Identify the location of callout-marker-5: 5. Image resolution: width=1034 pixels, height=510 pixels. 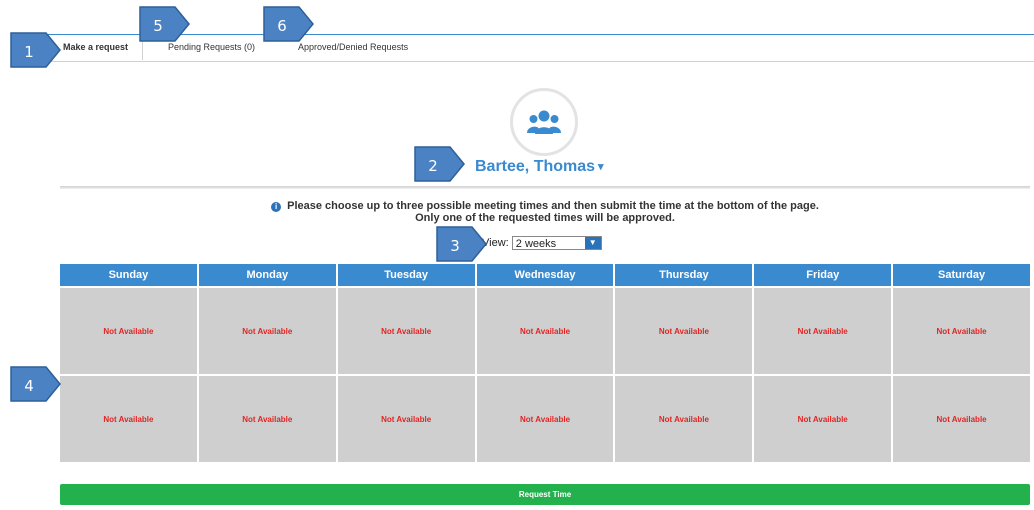
(165, 24).